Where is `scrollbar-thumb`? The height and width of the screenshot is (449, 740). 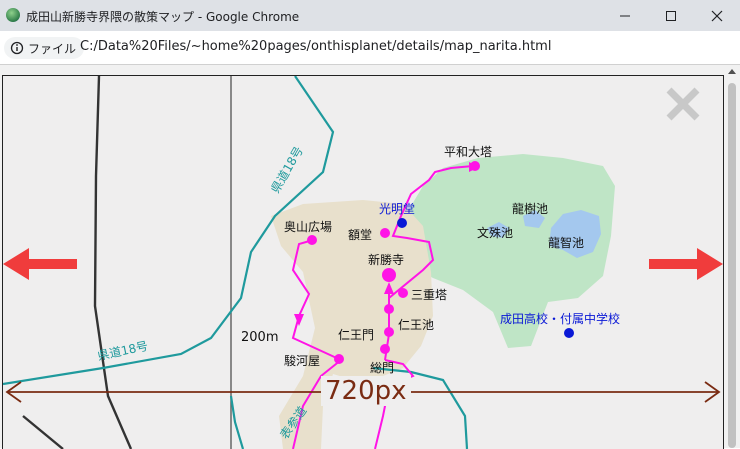
scrollbar-thumb is located at coordinates (732, 265).